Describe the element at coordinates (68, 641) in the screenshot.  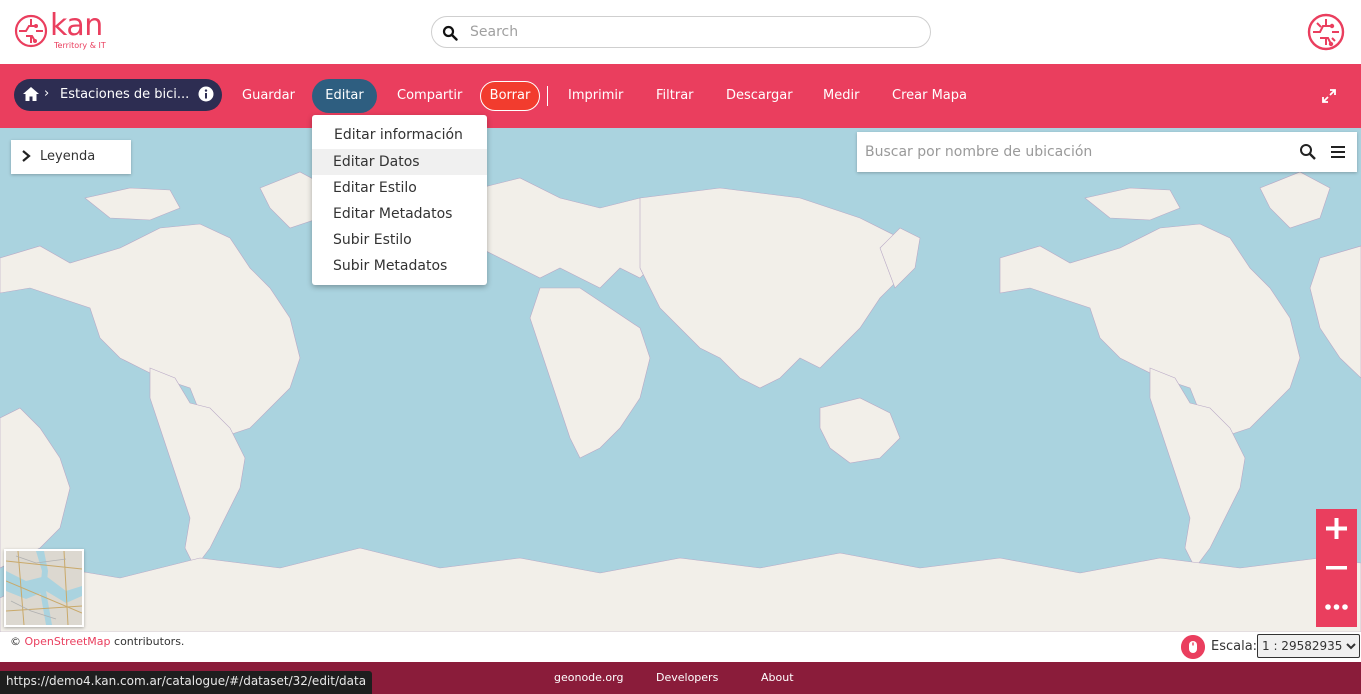
I see `osm-link: OpenStreetMap` at that location.